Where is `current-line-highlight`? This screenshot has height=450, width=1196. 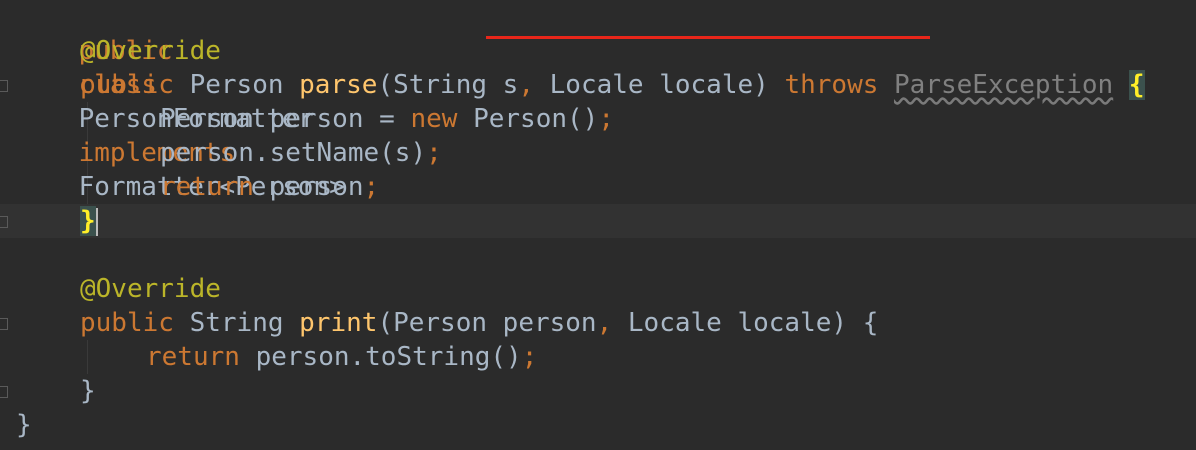
current-line-highlight is located at coordinates (598, 221).